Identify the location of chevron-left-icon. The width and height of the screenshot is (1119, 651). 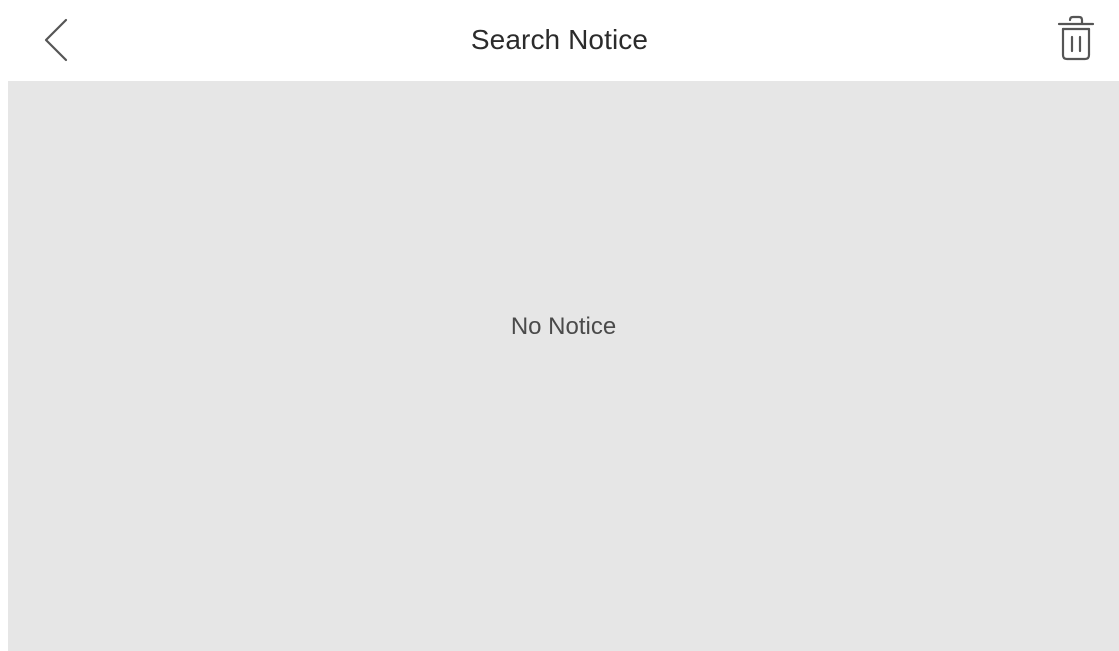
(56, 40).